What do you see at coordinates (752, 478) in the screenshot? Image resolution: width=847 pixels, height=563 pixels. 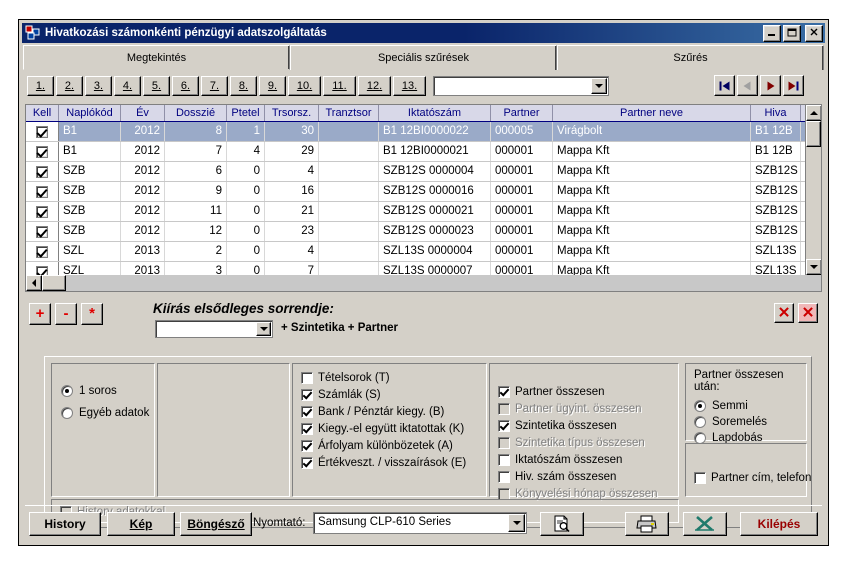 I see `checkbox-partner-cim-telefon: Partner cím, telefon` at bounding box center [752, 478].